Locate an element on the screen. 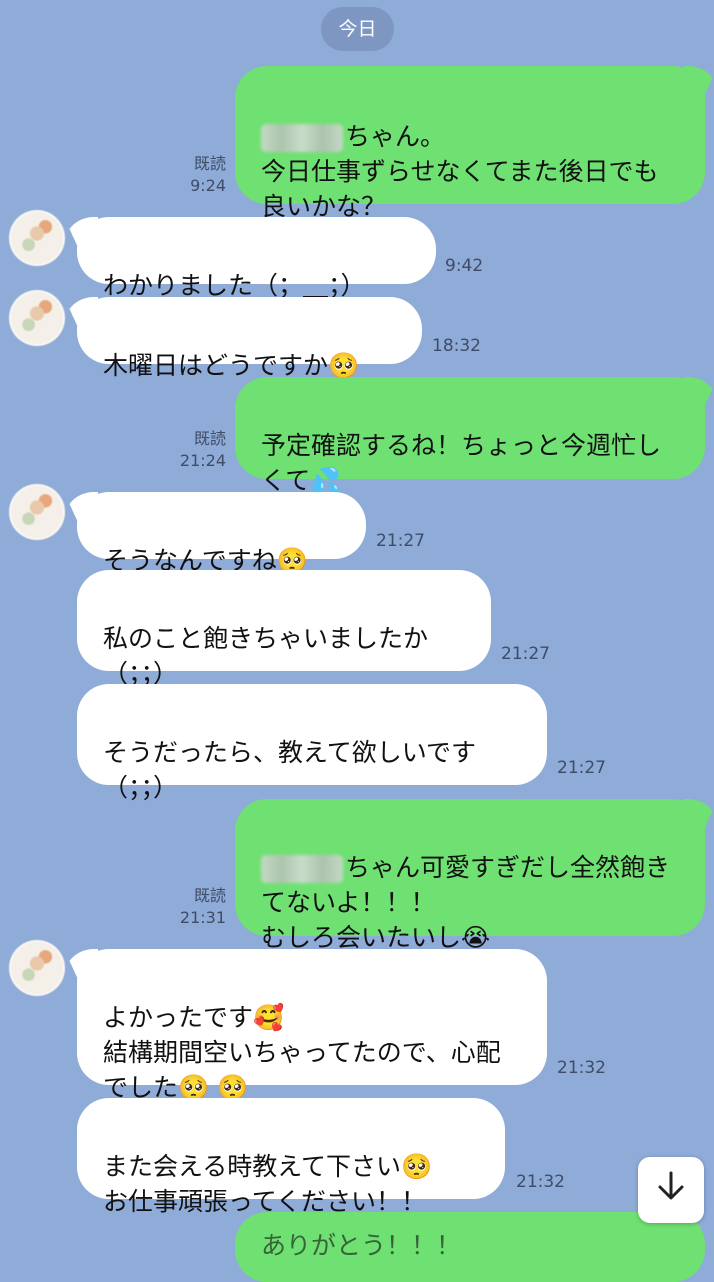  message-time: 9:42 is located at coordinates (464, 266).